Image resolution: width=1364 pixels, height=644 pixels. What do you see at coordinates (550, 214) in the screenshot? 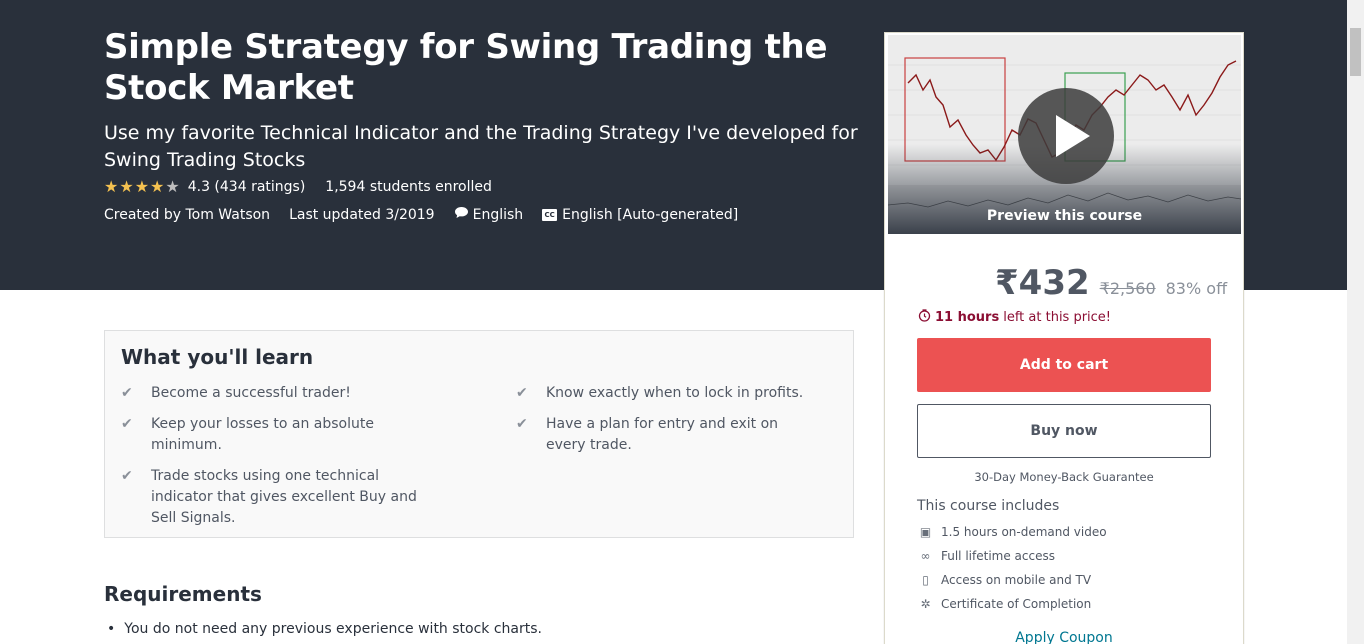
I see `closed-captions-icon: CC` at bounding box center [550, 214].